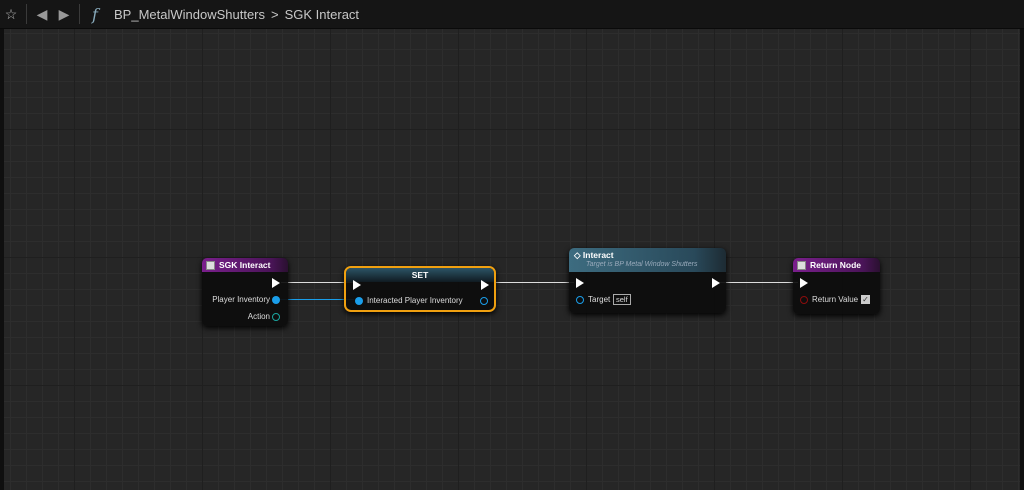 The image size is (1024, 490). I want to click on pin-label: Player Inventory, so click(241, 299).